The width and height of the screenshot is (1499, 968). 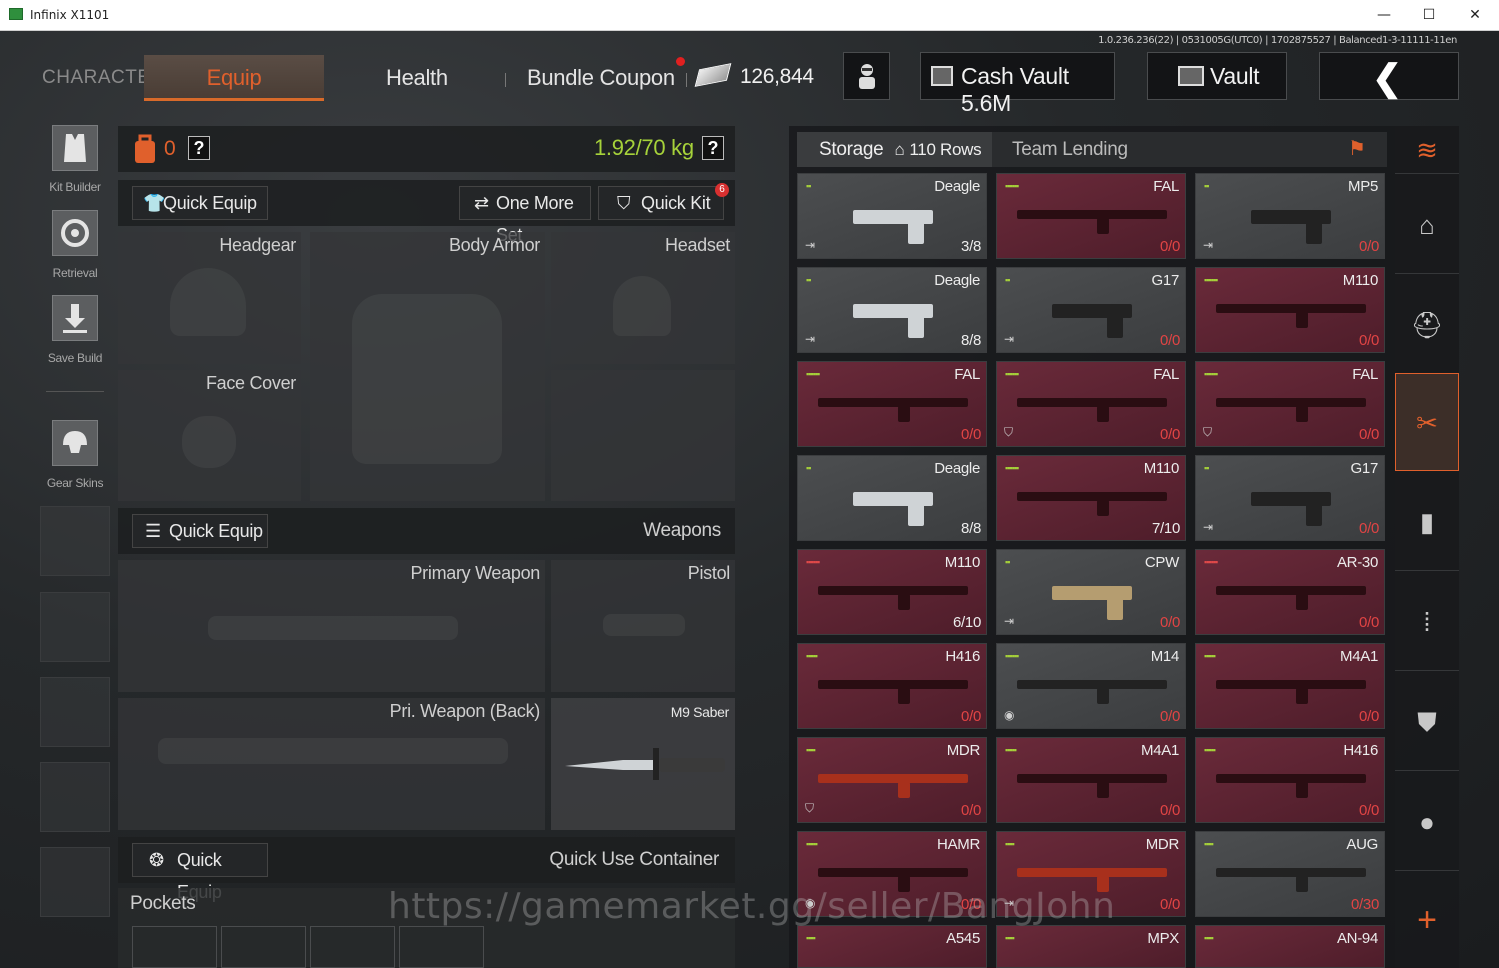 What do you see at coordinates (1017, 84) in the screenshot?
I see `cash-vault-button: Cash Vault 5.6M` at bounding box center [1017, 84].